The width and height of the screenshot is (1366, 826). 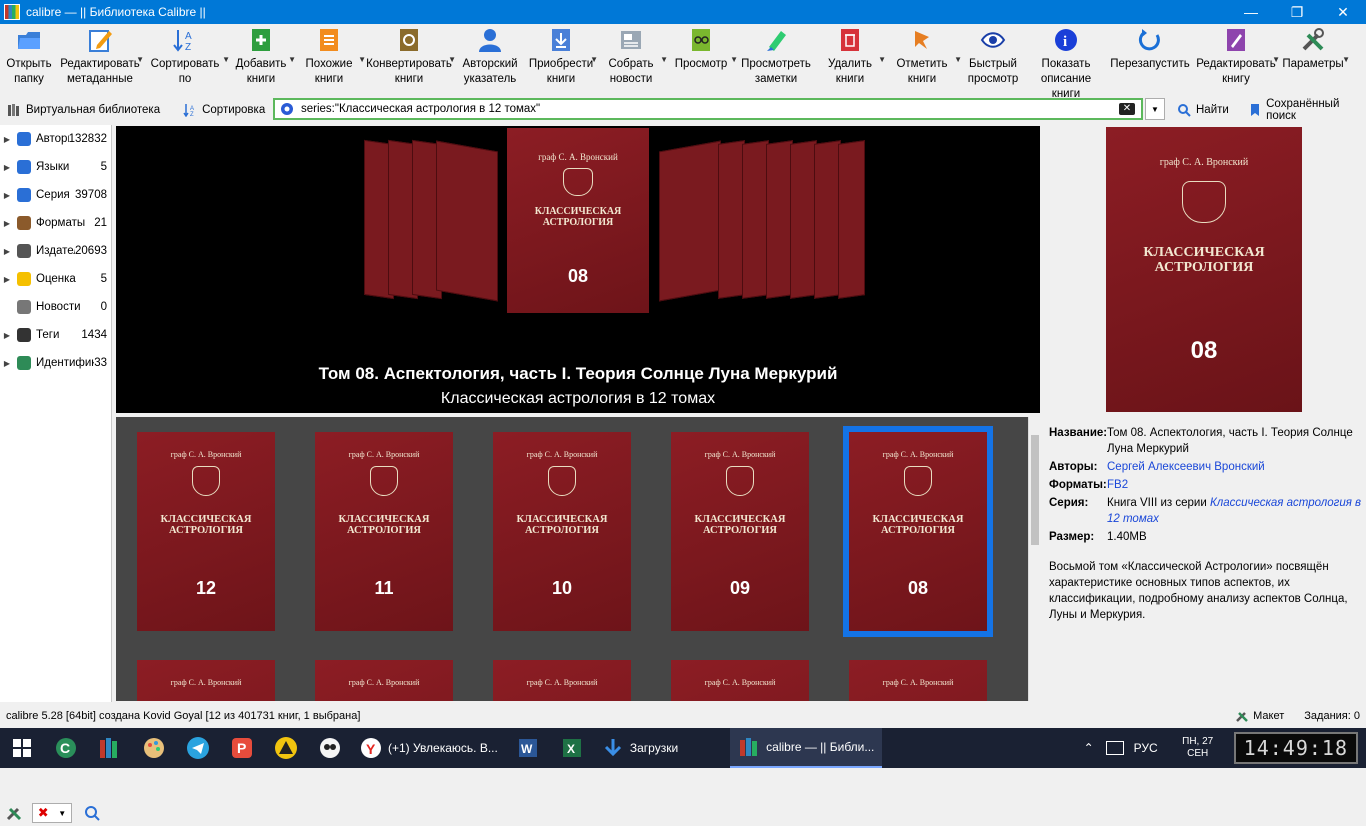 I want to click on convert-books-button: Конвертировать книги ▼, so click(x=410, y=59).